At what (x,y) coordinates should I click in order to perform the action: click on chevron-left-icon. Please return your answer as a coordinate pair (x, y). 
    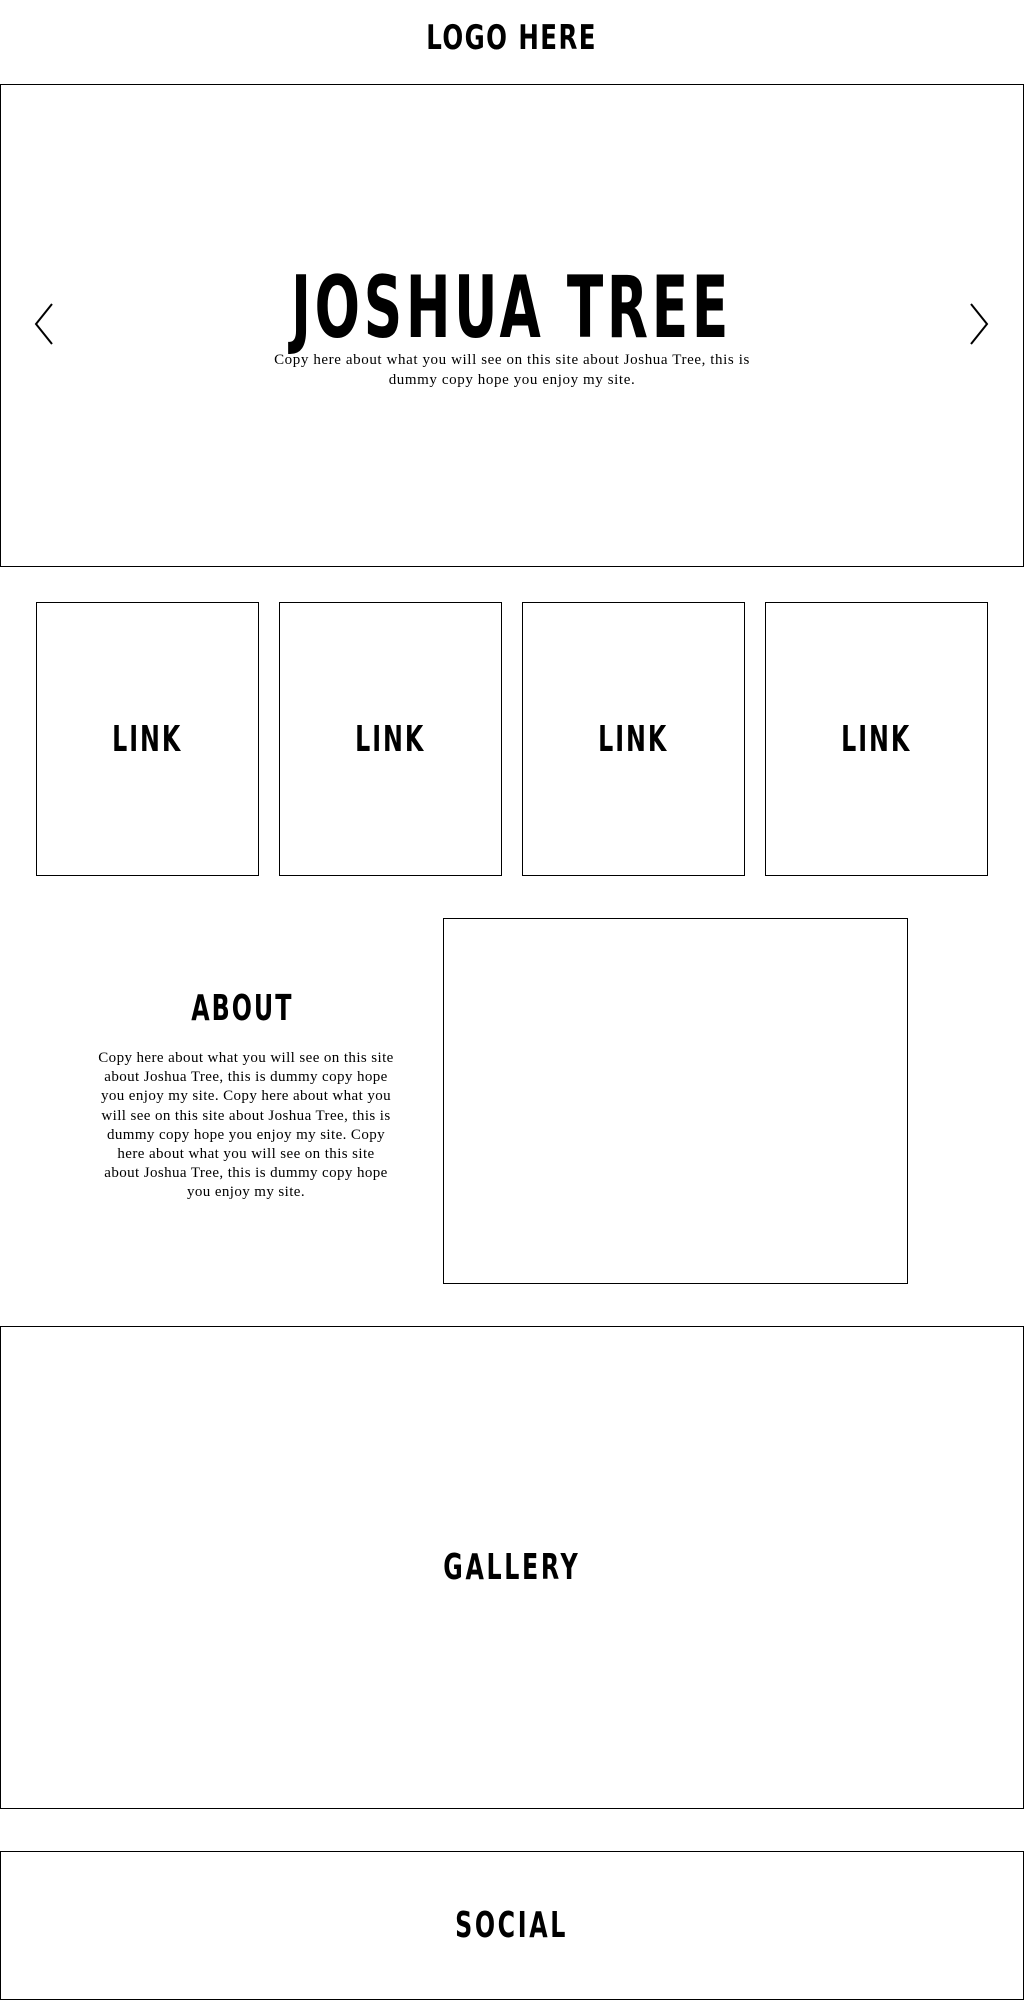
    Looking at the image, I should click on (43, 324).